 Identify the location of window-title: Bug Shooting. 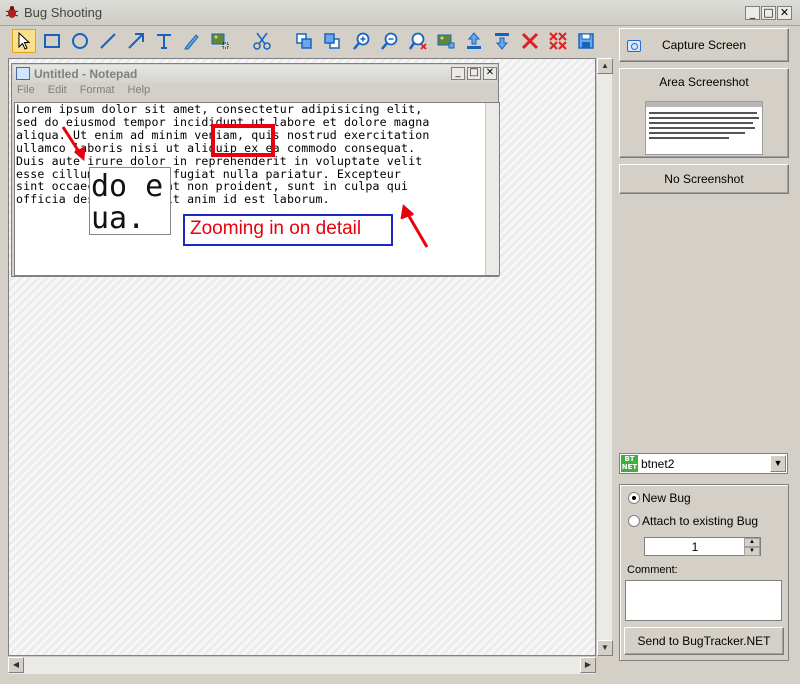
(63, 12).